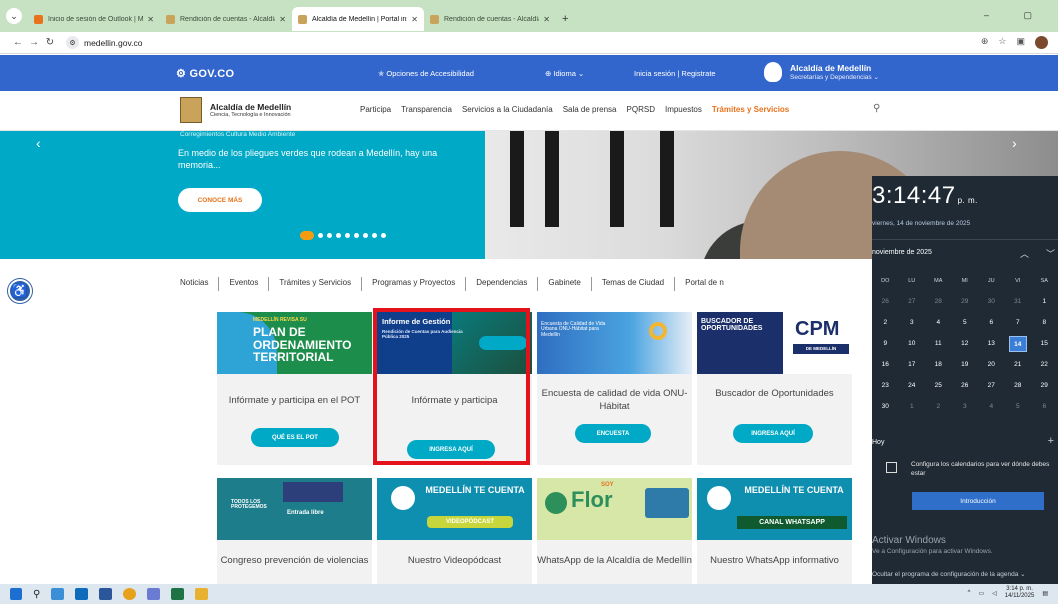 This screenshot has width=1058, height=604. I want to click on chevron-down-icon: ﹀, so click(1050, 253).